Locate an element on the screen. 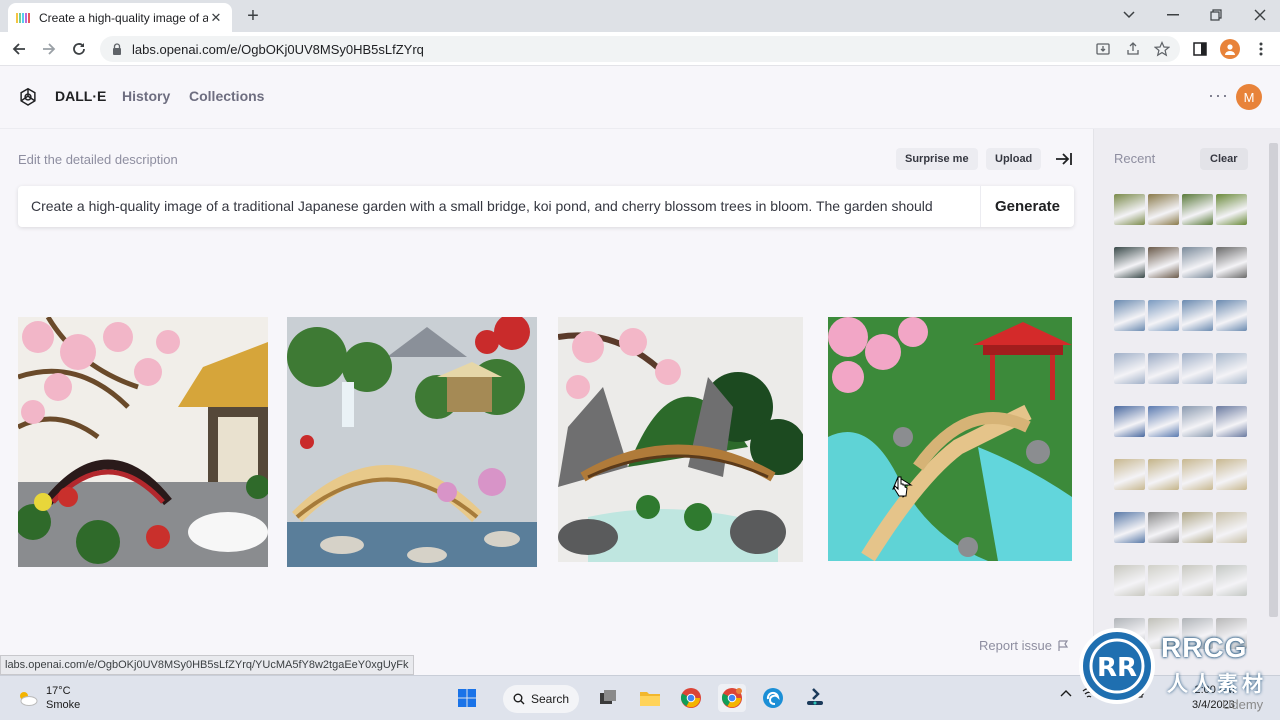  svg-text: RR is located at coordinates (1117, 668).